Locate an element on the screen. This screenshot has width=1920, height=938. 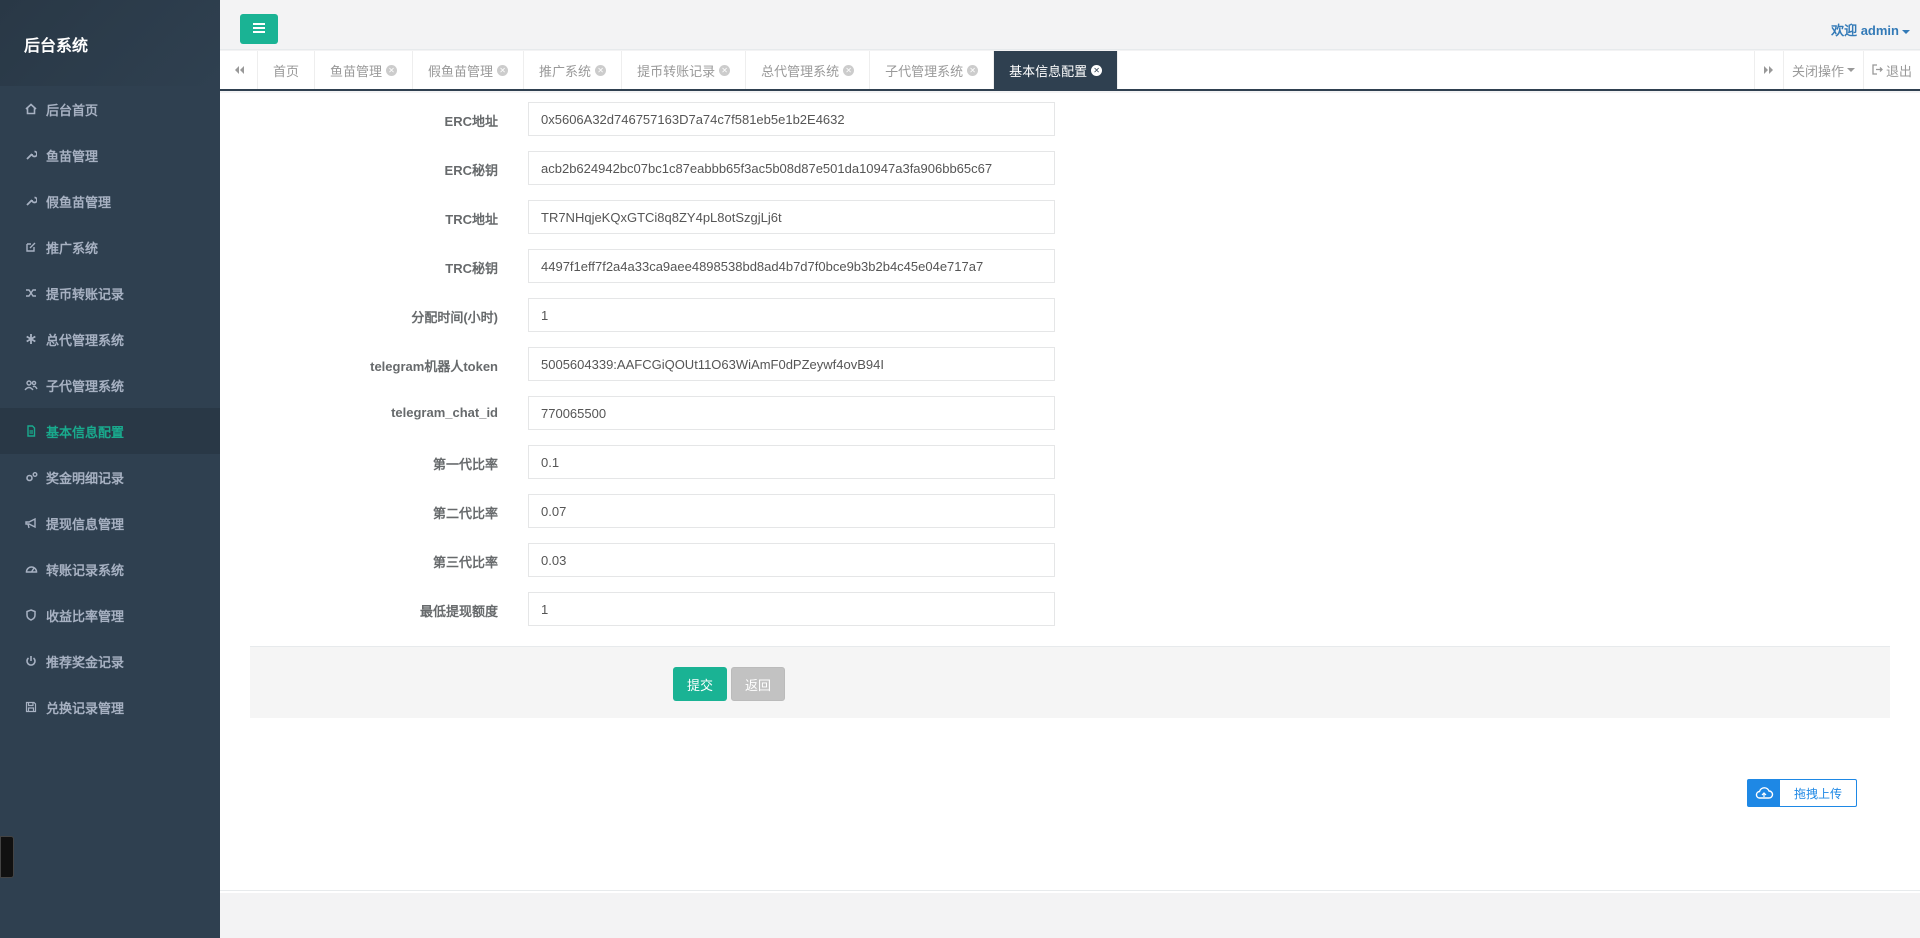
sidebar-item-referral-bonus: 推荐奖金记录 is located at coordinates (110, 661).